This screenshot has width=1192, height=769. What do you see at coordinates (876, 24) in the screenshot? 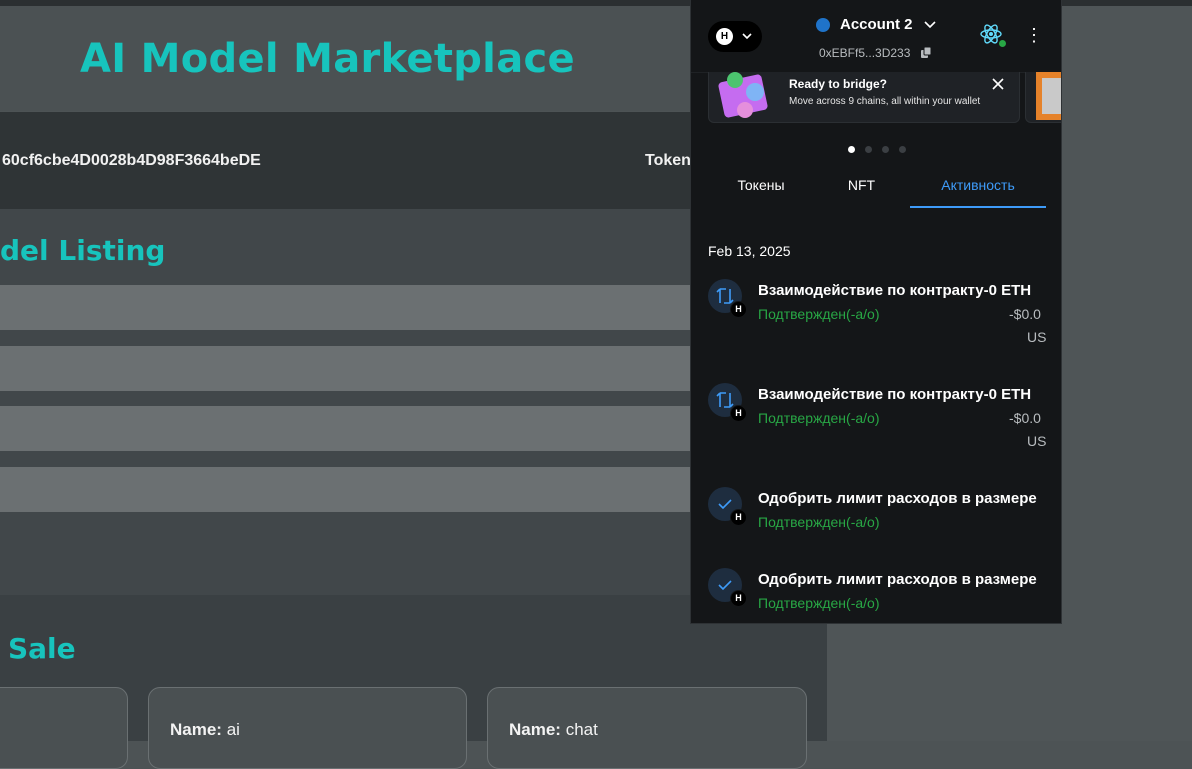
I see `account-name: Account 2` at bounding box center [876, 24].